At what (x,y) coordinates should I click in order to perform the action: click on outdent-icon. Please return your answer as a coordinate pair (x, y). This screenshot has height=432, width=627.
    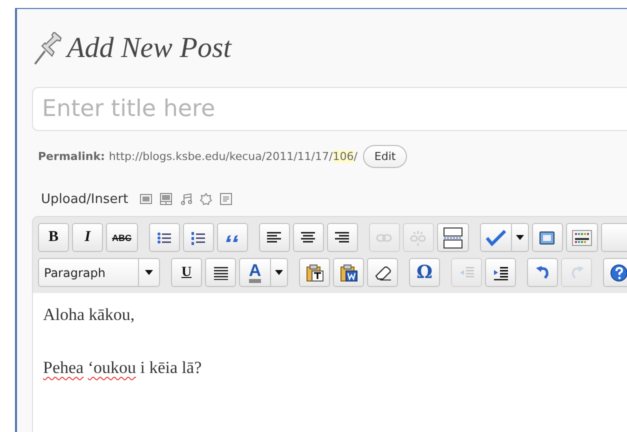
    Looking at the image, I should click on (466, 272).